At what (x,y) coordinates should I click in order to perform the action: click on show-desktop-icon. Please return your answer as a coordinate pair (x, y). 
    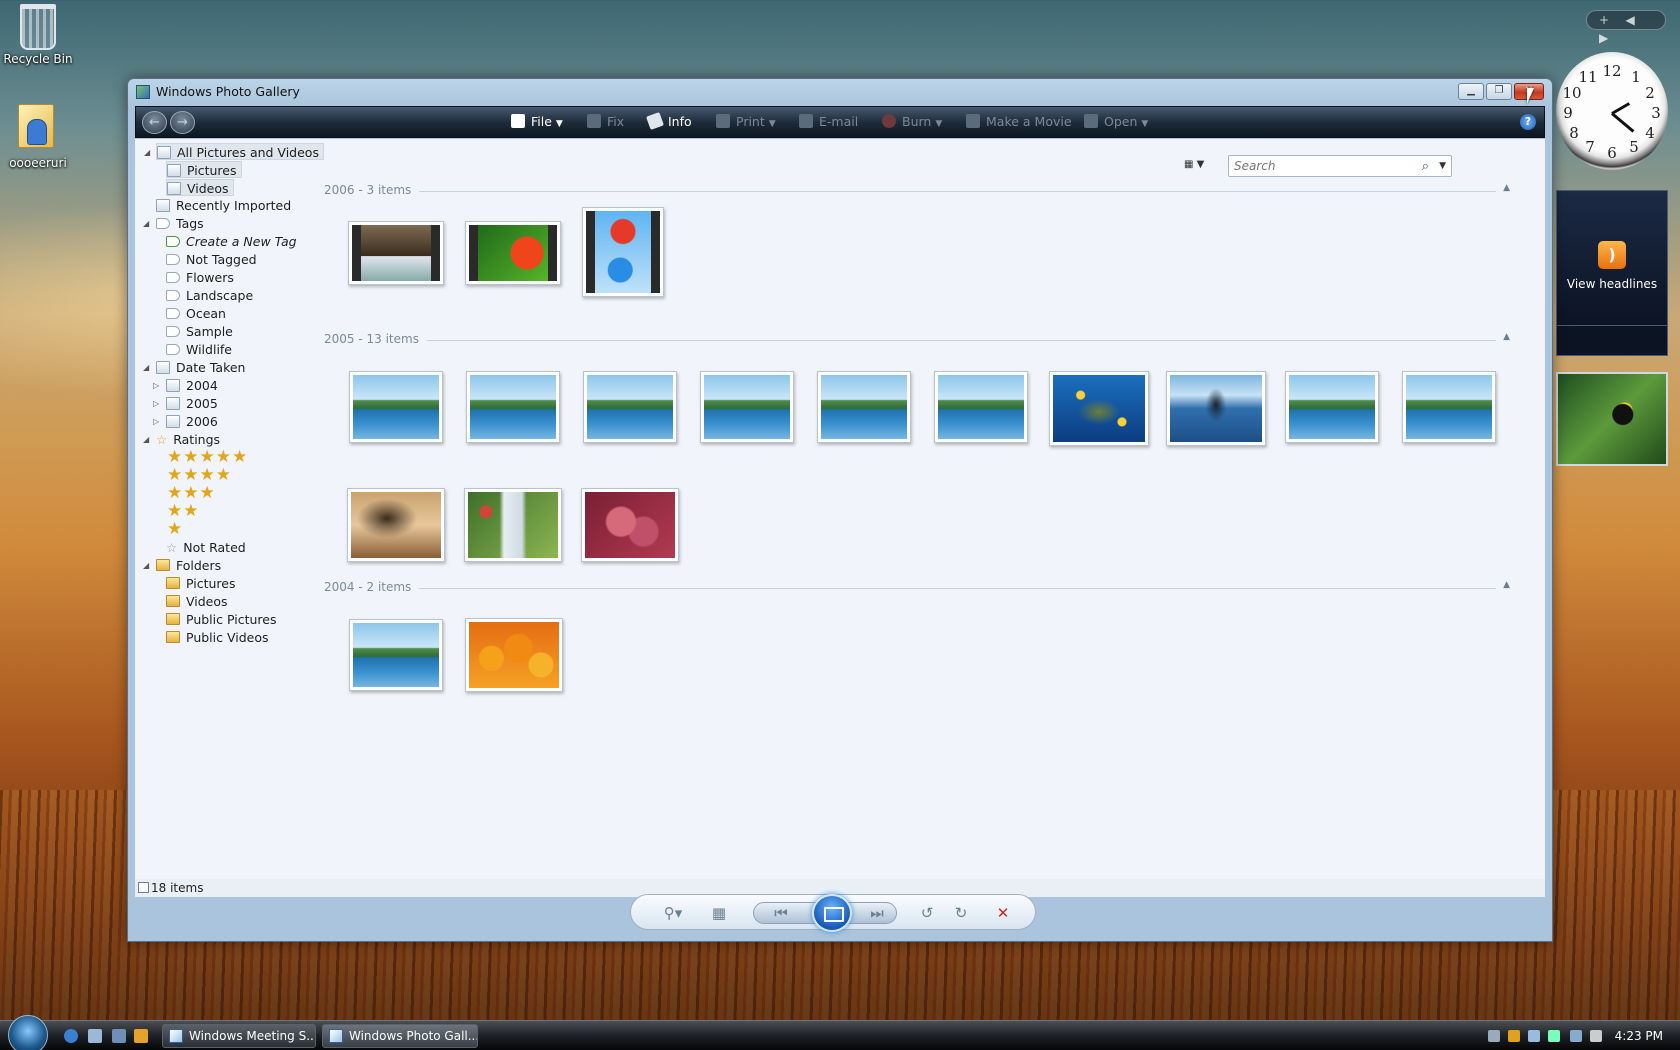
    Looking at the image, I should click on (95, 1036).